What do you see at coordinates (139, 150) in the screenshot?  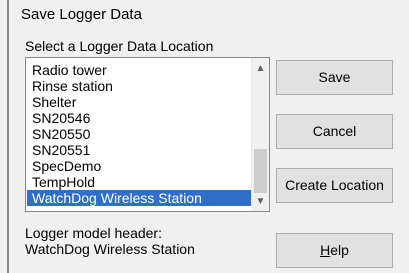 I see `list-item: SN20551` at bounding box center [139, 150].